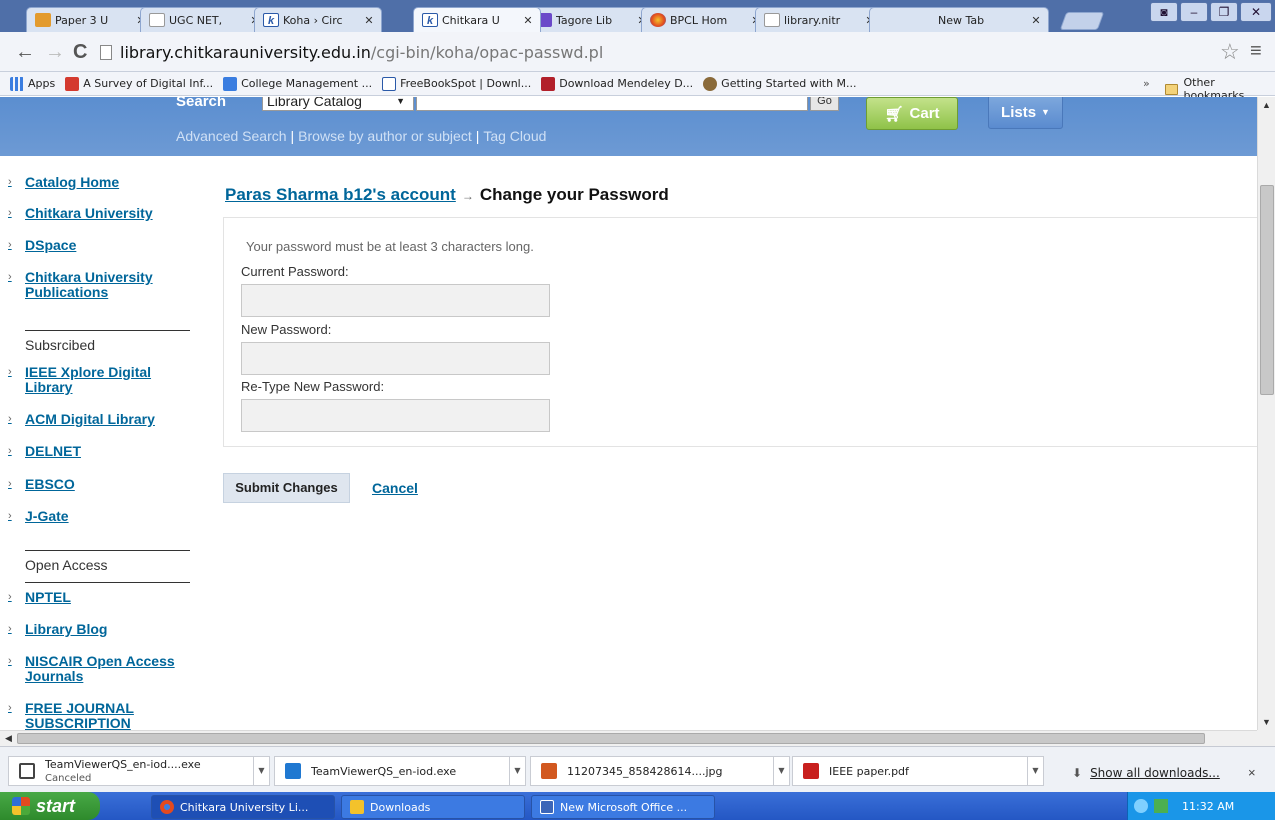 This screenshot has height=820, width=1275. Describe the element at coordinates (395, 488) in the screenshot. I see `cancel-link: Cancel` at that location.